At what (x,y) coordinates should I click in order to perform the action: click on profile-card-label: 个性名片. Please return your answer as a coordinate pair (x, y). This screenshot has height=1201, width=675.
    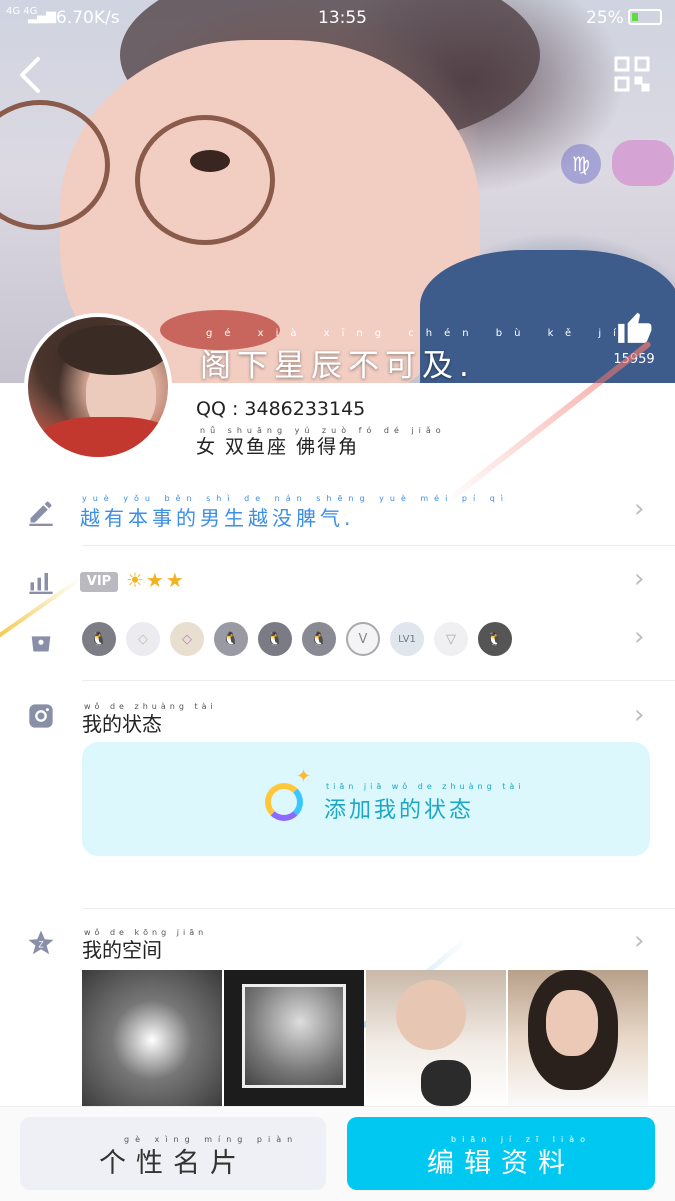
    Looking at the image, I should click on (173, 1163).